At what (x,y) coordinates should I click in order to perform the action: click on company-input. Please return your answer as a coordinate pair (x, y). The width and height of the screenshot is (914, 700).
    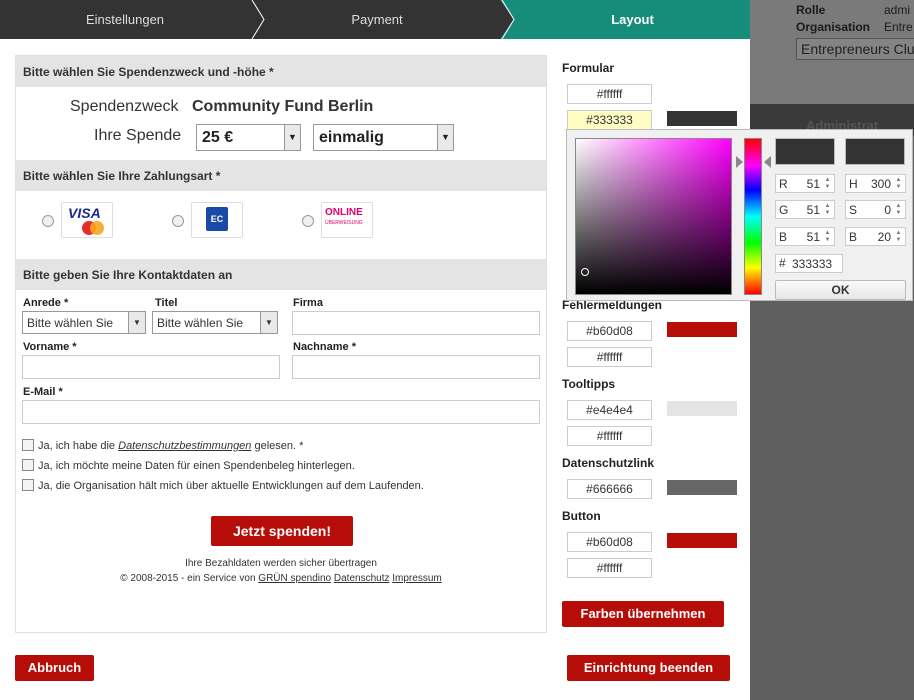
    Looking at the image, I should click on (416, 323).